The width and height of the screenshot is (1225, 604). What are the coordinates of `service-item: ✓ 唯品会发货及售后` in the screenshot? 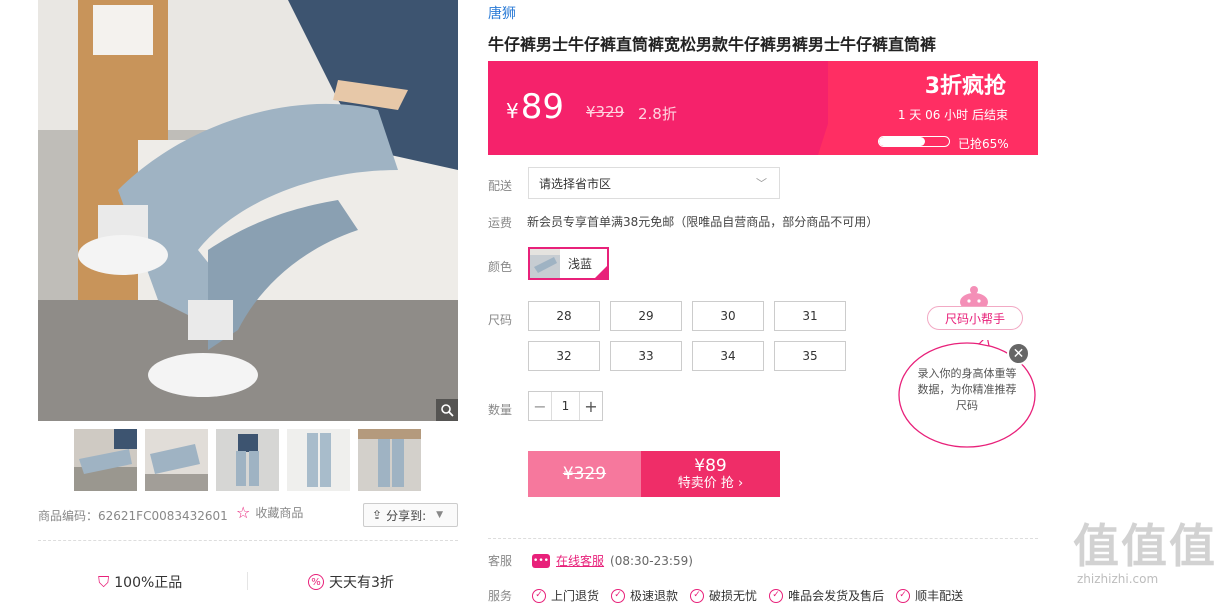 It's located at (826, 595).